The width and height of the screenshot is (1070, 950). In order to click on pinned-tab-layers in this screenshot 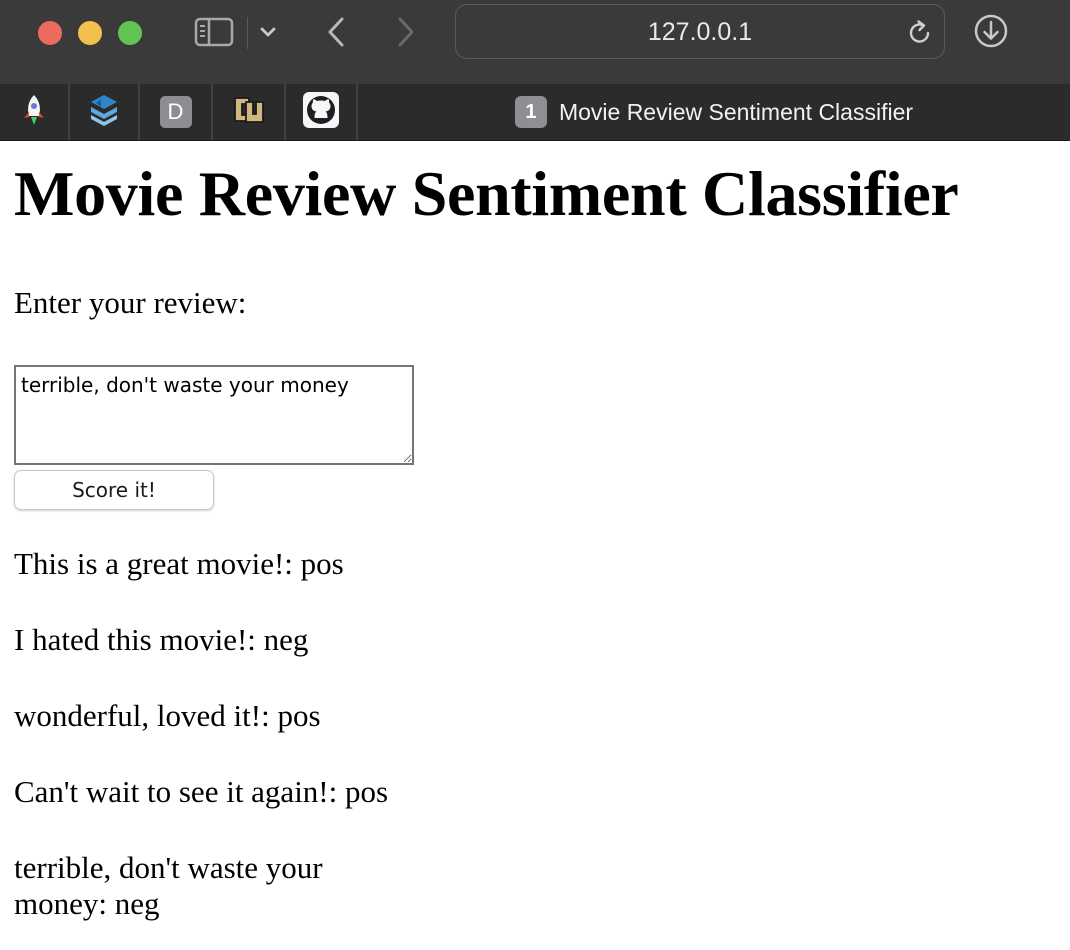, I will do `click(105, 112)`.